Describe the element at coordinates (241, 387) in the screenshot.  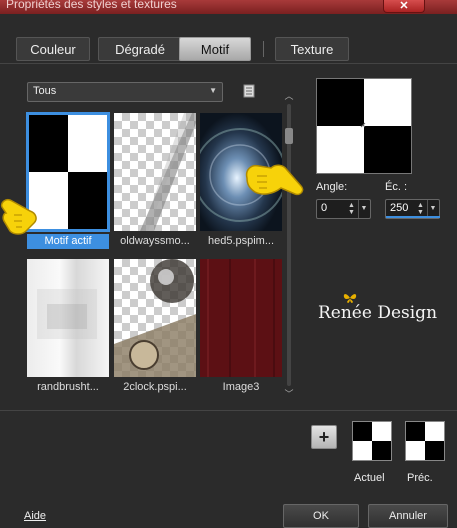
I see `pattern-label: Image3` at that location.